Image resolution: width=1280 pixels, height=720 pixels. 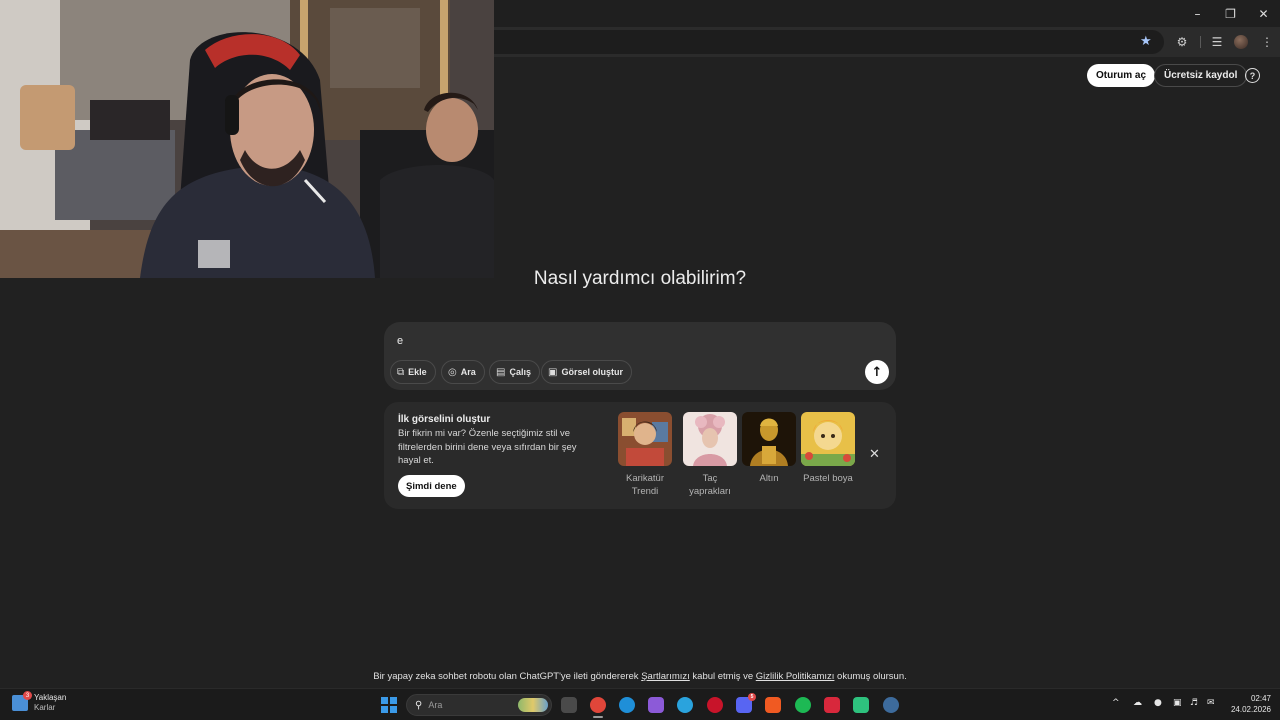 I want to click on tray-overflow-icon: ^, so click(x=1116, y=703).